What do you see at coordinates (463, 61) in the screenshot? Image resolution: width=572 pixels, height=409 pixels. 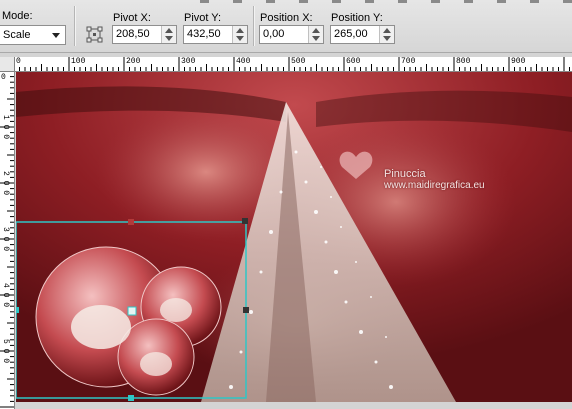 I see `ruler-label: 800` at bounding box center [463, 61].